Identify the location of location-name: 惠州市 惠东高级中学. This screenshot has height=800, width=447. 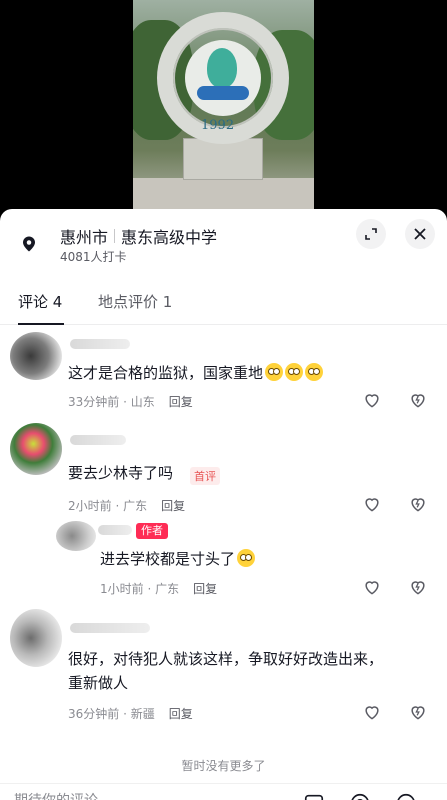
(138, 236).